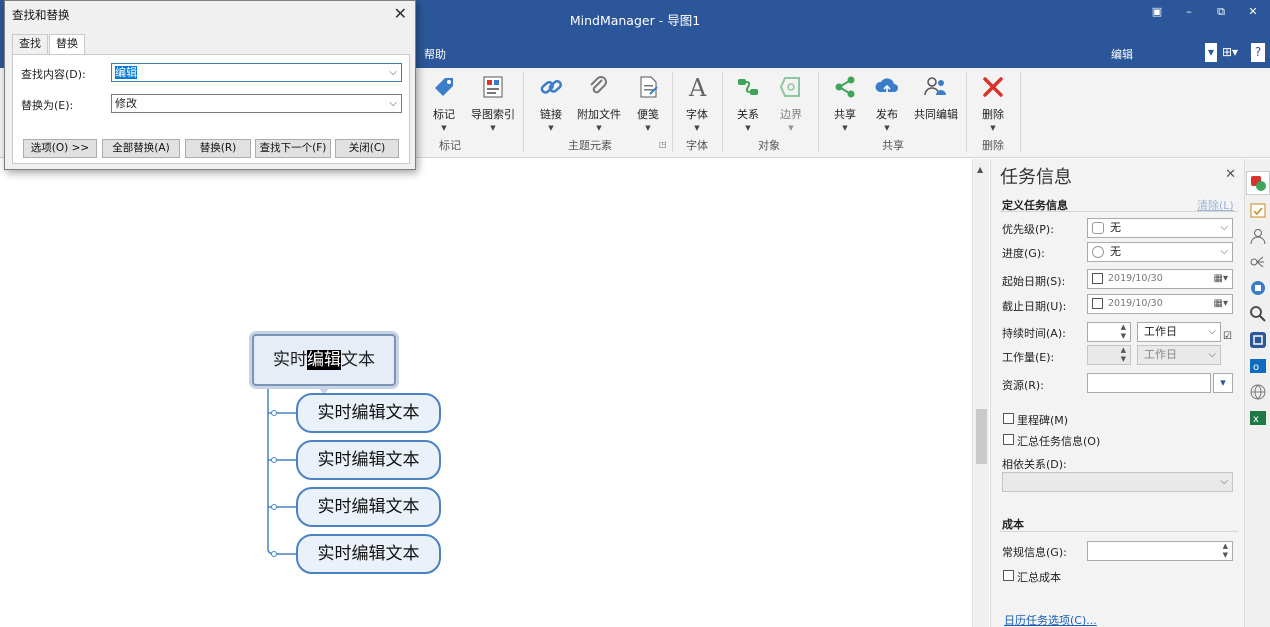 This screenshot has width=1270, height=627. I want to click on resources-dropdown-icon: ▾, so click(1223, 383).